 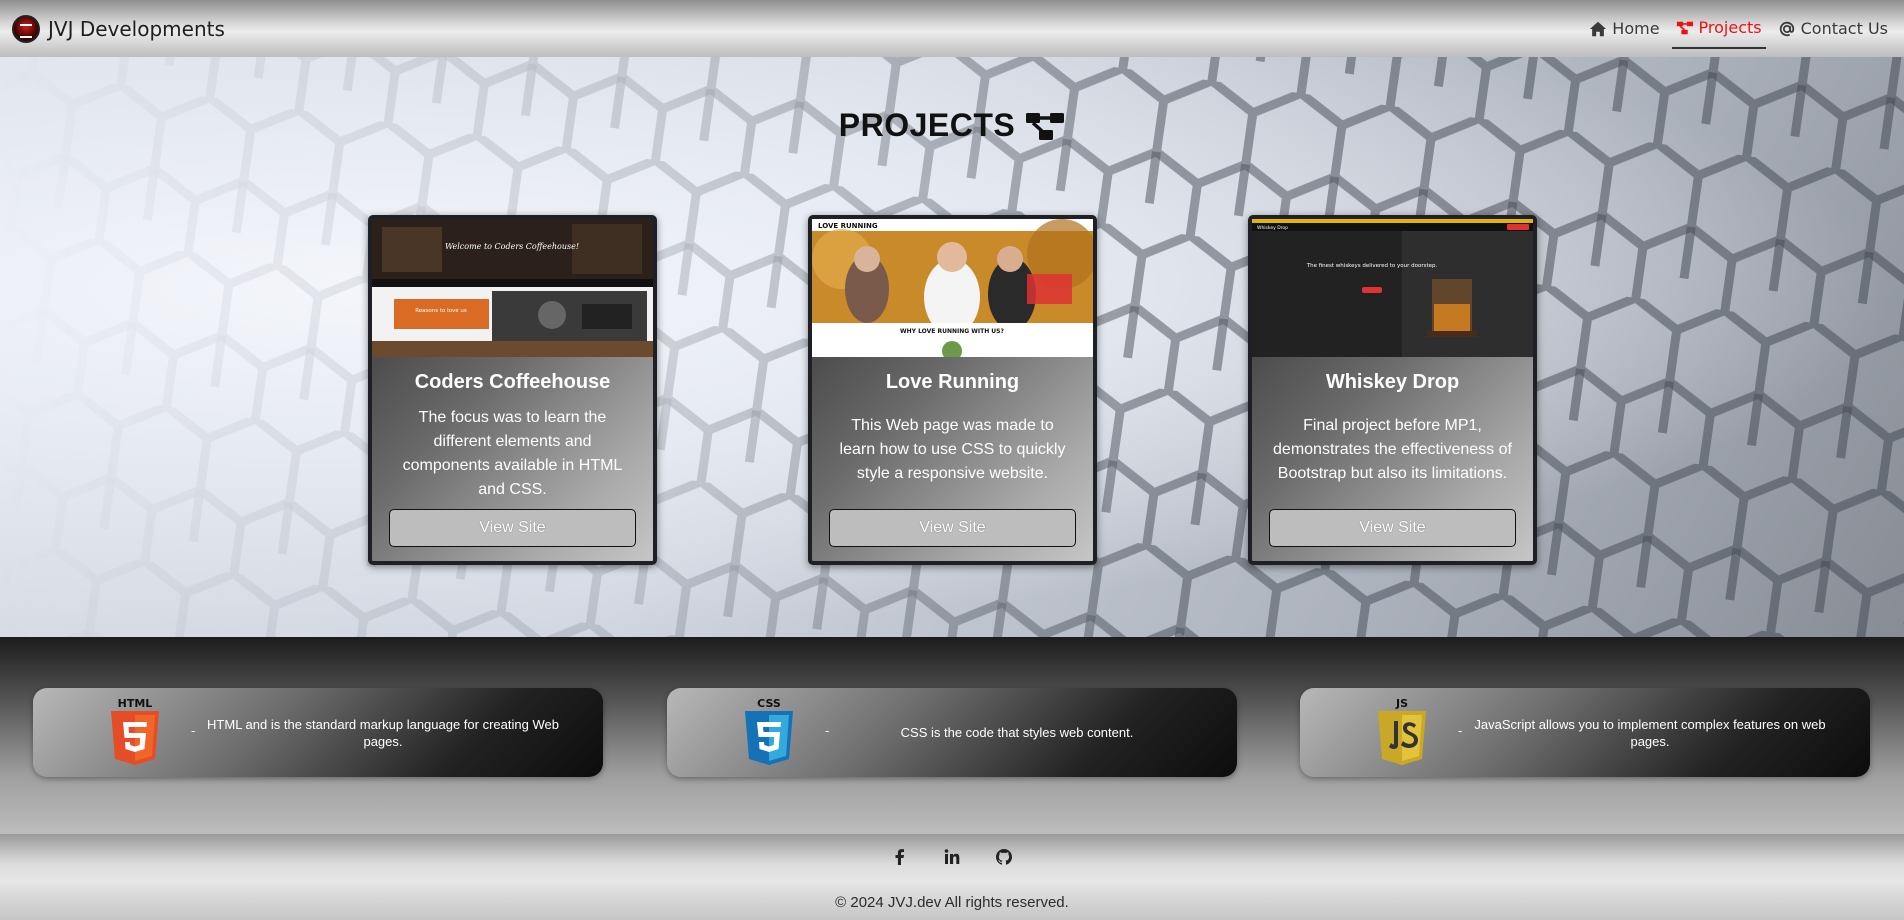 What do you see at coordinates (441, 311) in the screenshot?
I see `svg-text: Reasons to love us` at bounding box center [441, 311].